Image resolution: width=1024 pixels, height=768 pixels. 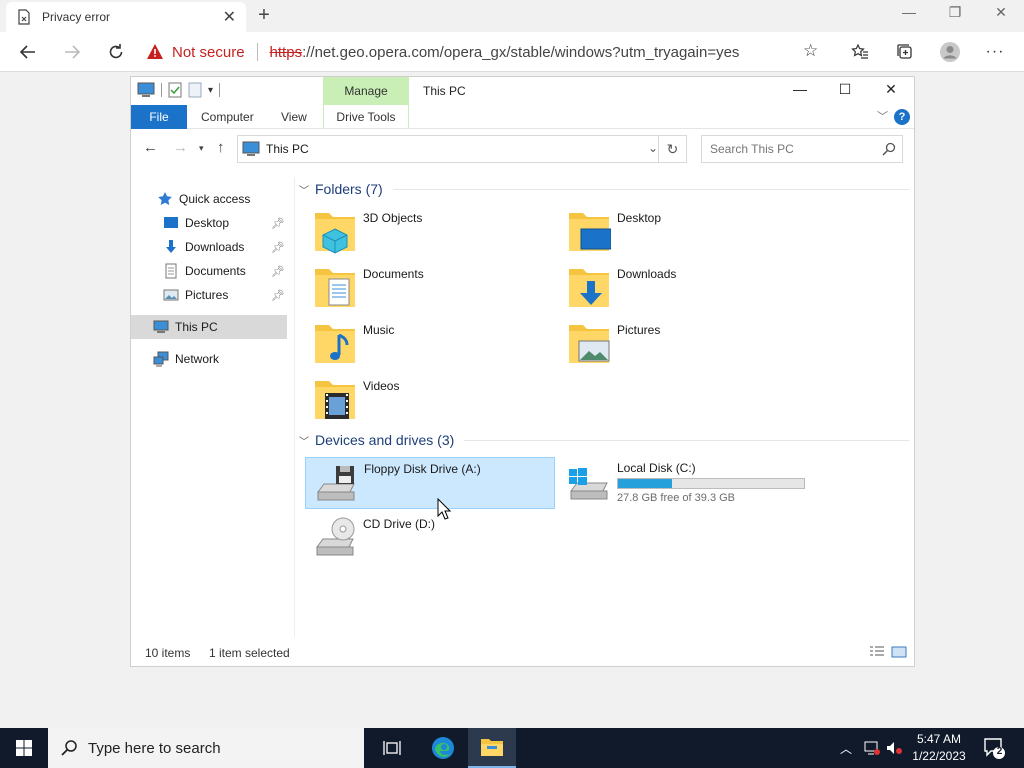 What do you see at coordinates (877, 652) in the screenshot?
I see `details-view-icon` at bounding box center [877, 652].